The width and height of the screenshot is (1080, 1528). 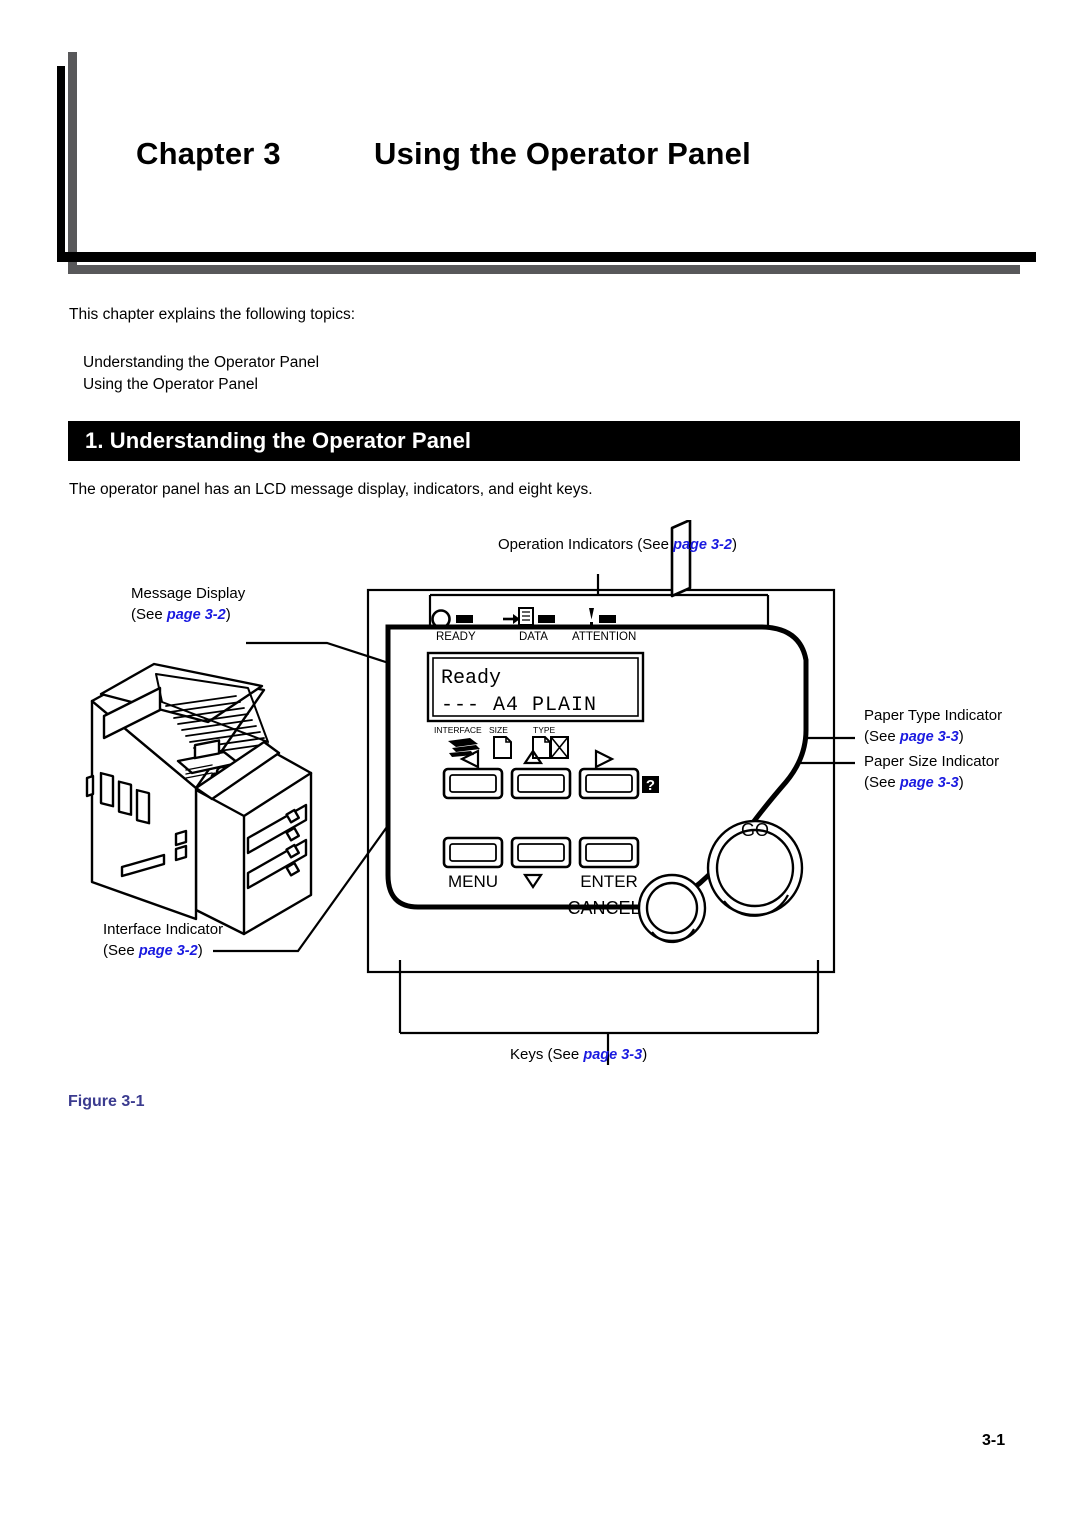 I want to click on callout-paper-type-indicator: Paper Type Indicator (See page 3-3), so click(x=933, y=726).